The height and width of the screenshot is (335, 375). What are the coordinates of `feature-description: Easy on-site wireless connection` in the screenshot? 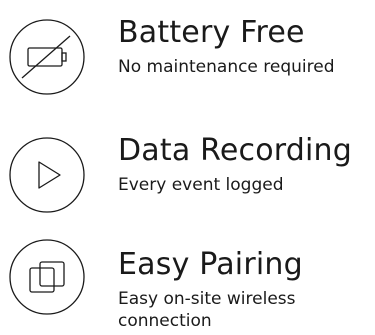 It's located at (207, 310).